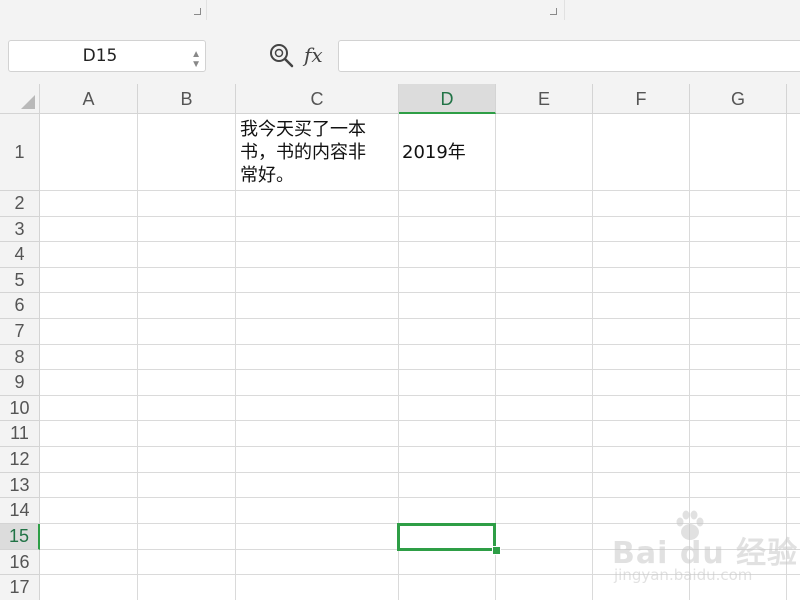  I want to click on row-header-11: 11, so click(20, 434).